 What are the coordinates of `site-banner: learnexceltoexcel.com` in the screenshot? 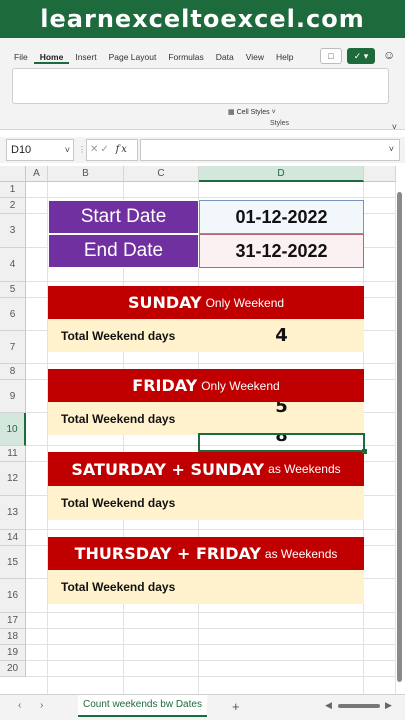 It's located at (202, 19).